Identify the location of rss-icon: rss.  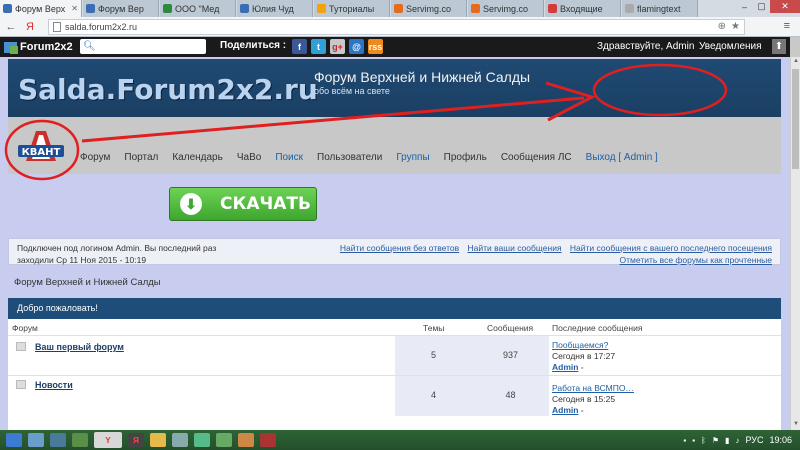
(375, 46).